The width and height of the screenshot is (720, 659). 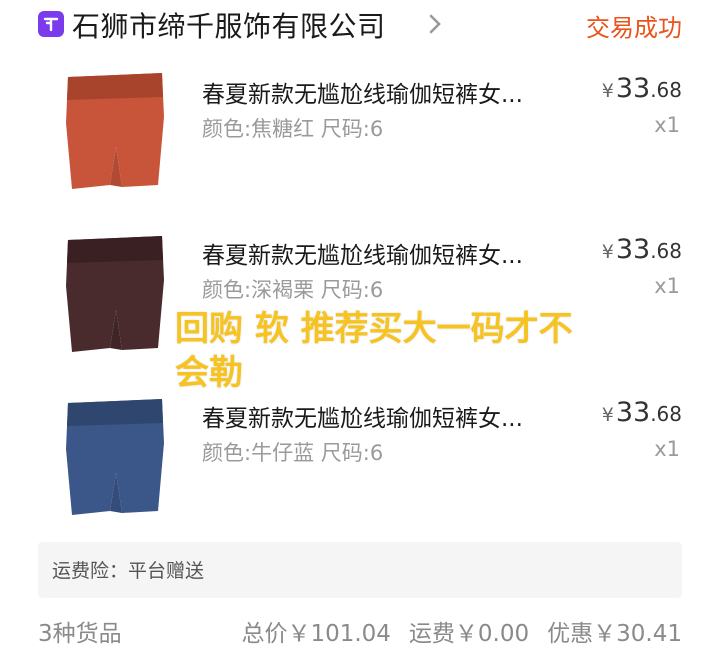 What do you see at coordinates (374, 351) in the screenshot?
I see `review-overlay-text: 回购 软 推荐买大一码才不会勒` at bounding box center [374, 351].